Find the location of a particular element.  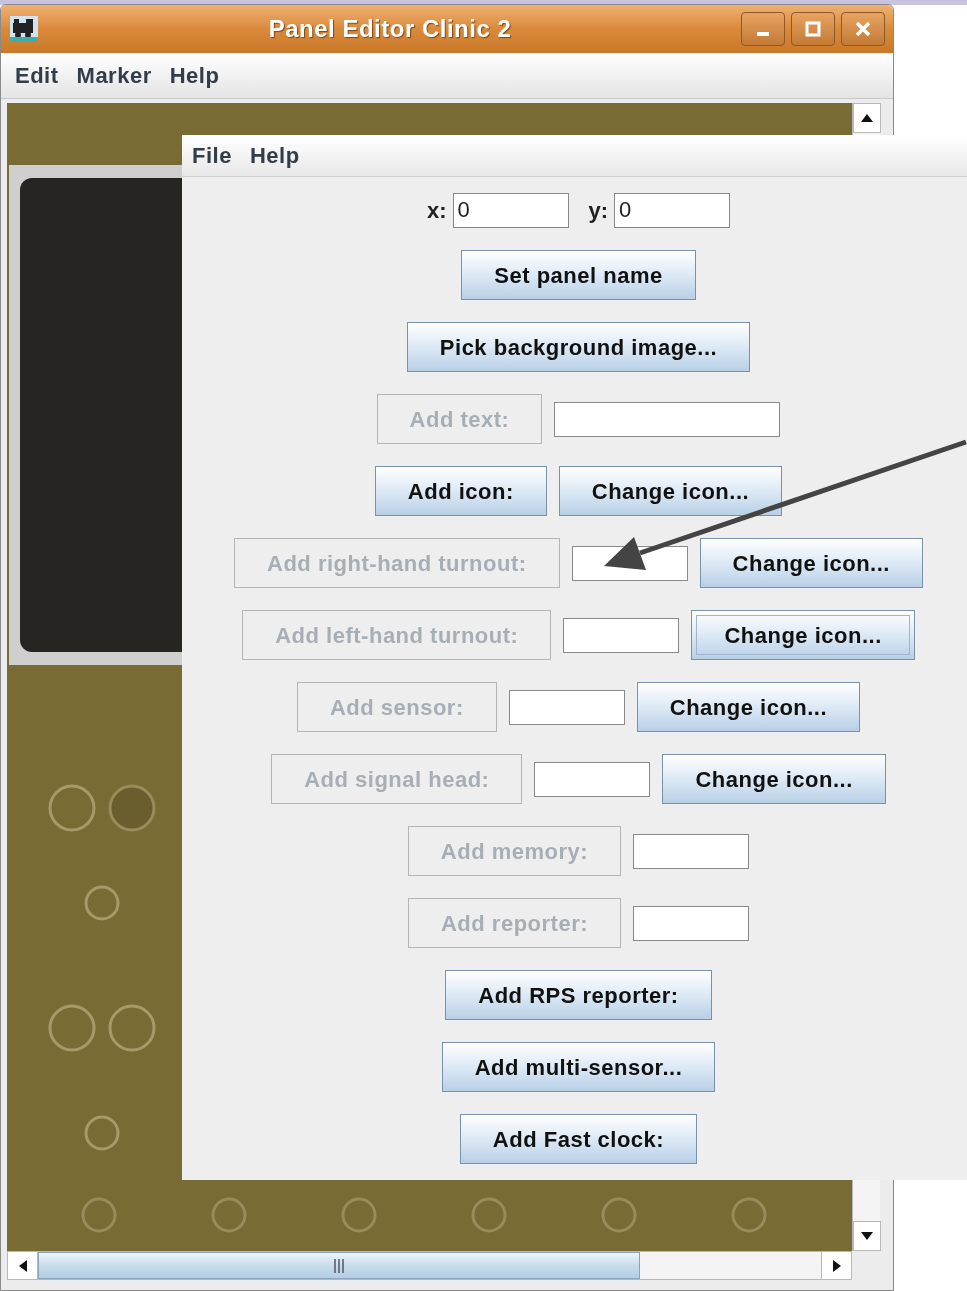

scroll-right-button is located at coordinates (836, 1265).